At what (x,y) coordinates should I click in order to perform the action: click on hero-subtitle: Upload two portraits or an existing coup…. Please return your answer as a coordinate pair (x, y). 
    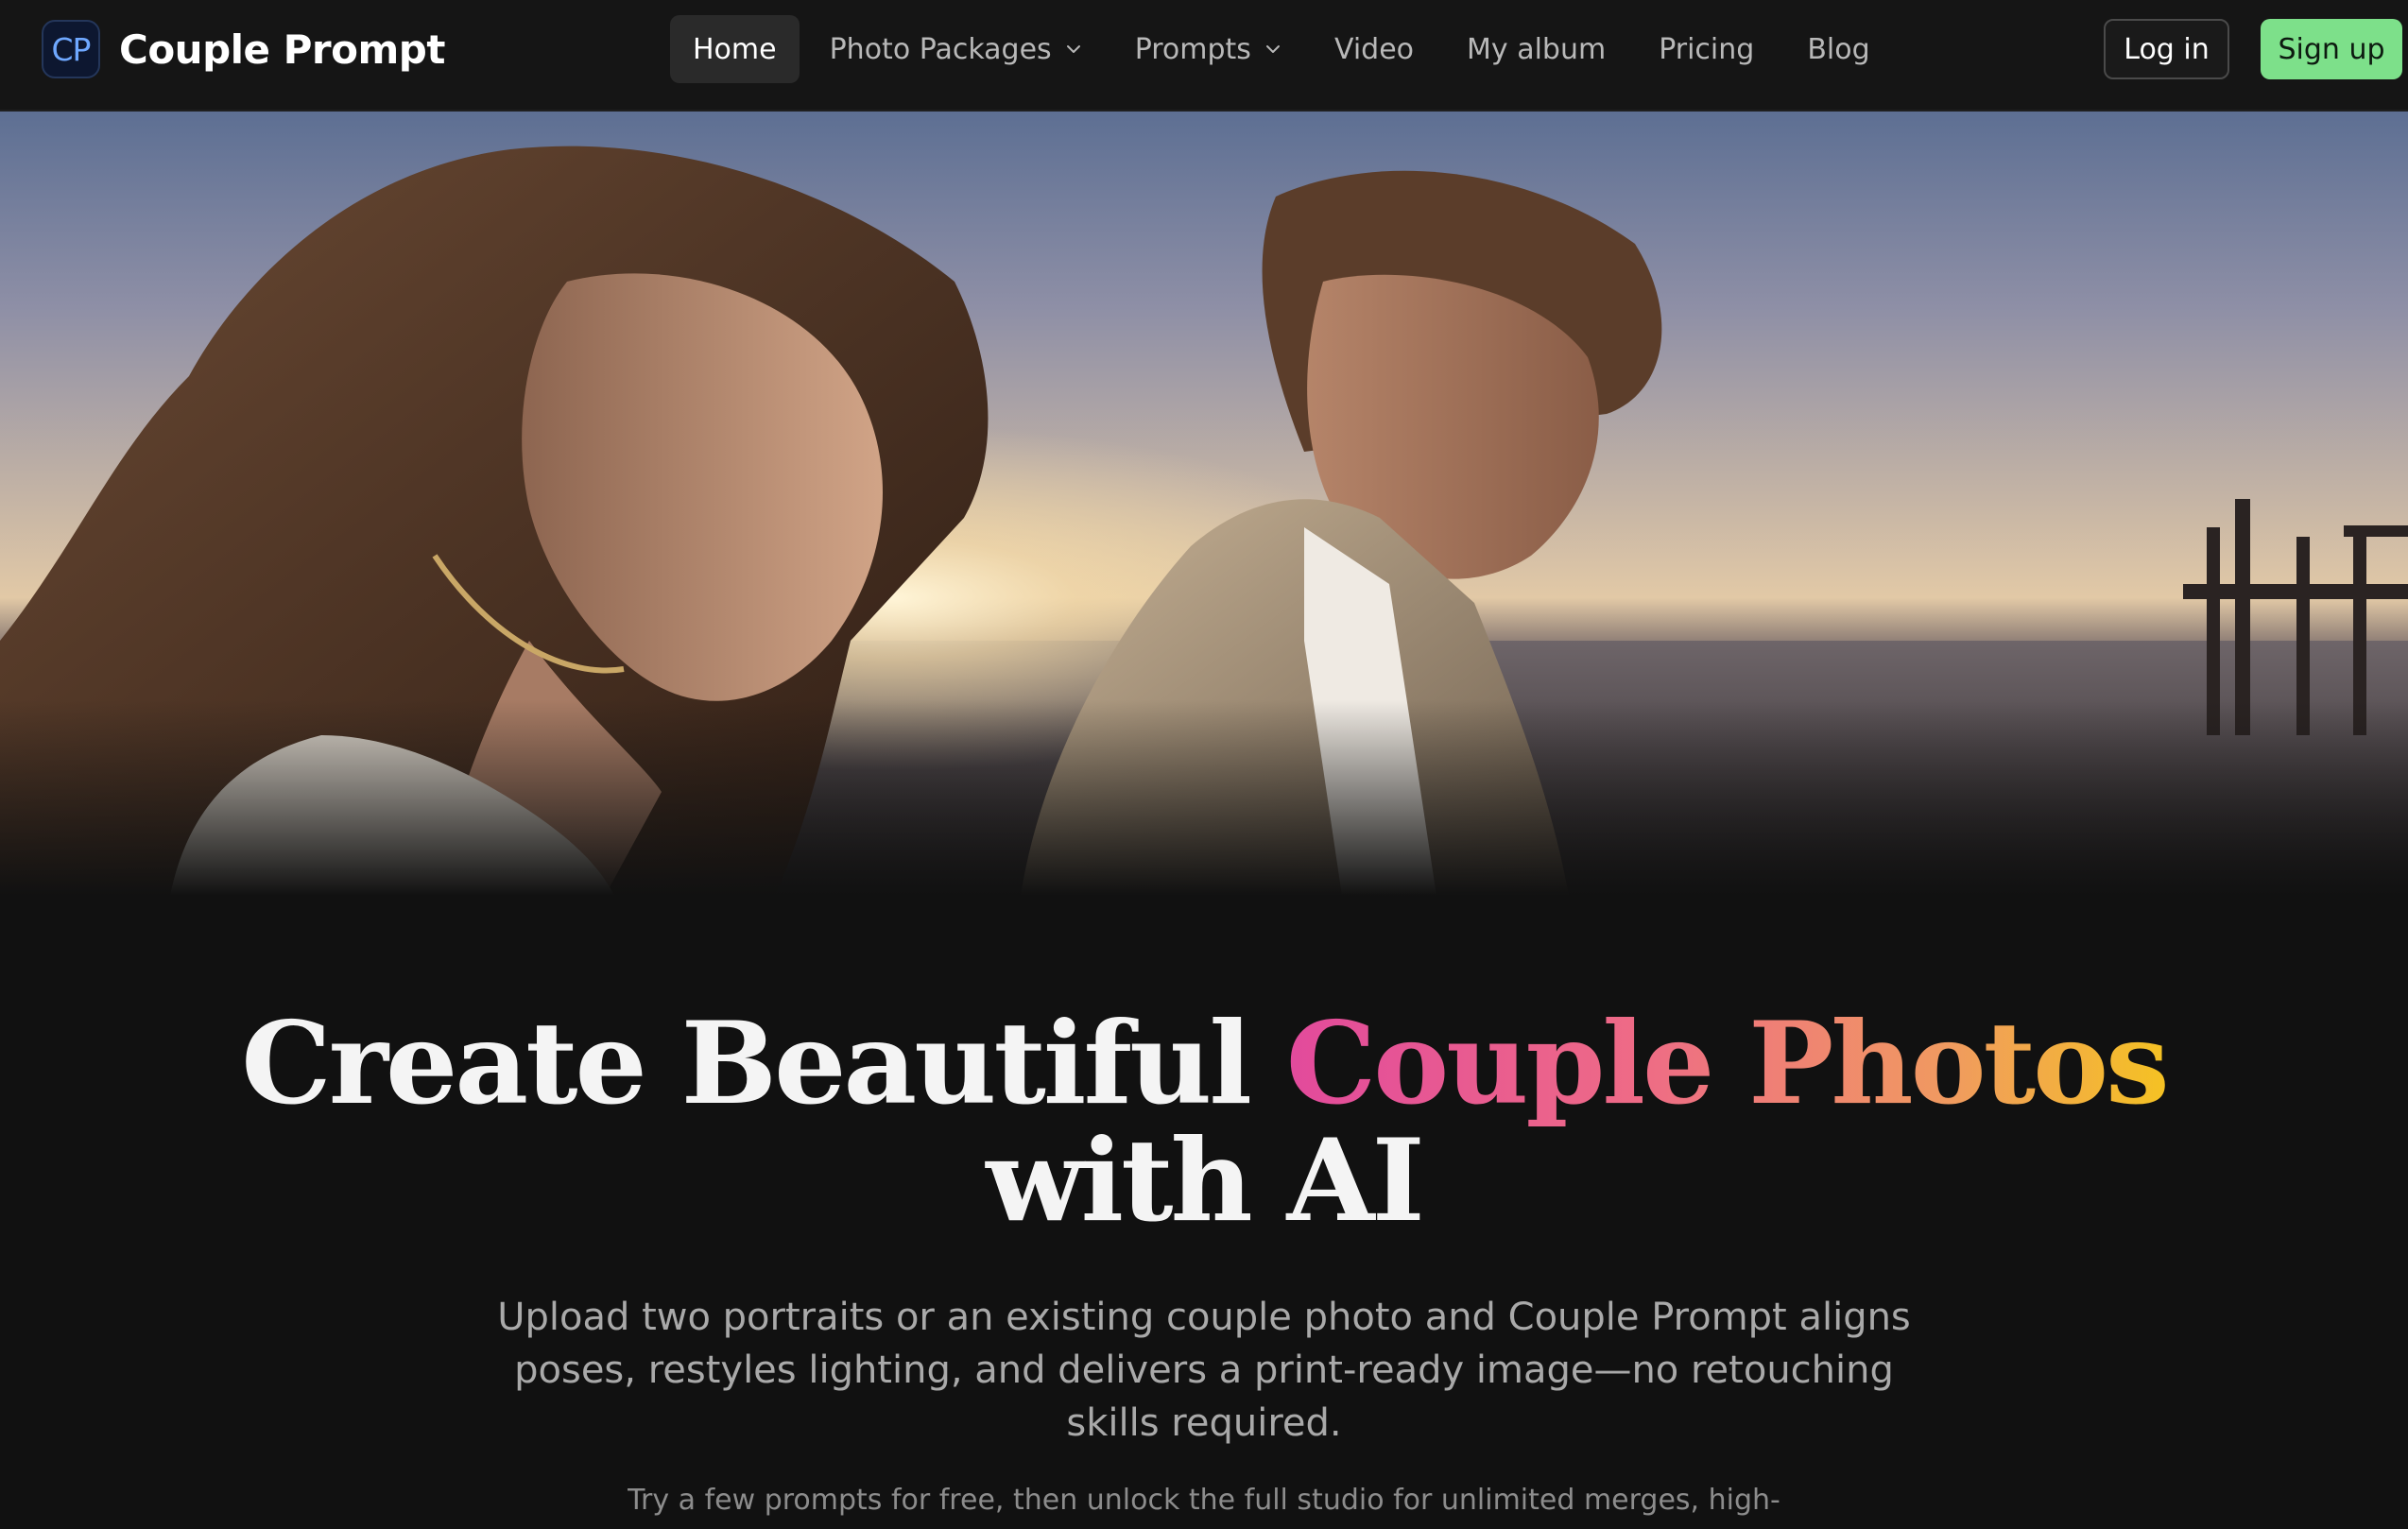
    Looking at the image, I should click on (1204, 1370).